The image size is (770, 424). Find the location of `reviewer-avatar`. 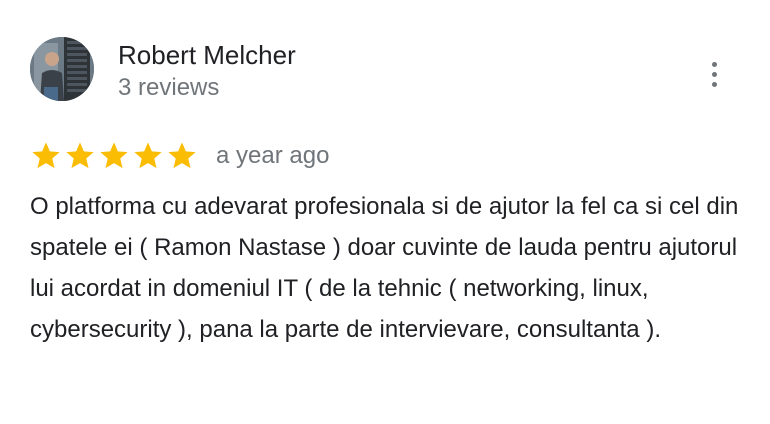

reviewer-avatar is located at coordinates (62, 69).